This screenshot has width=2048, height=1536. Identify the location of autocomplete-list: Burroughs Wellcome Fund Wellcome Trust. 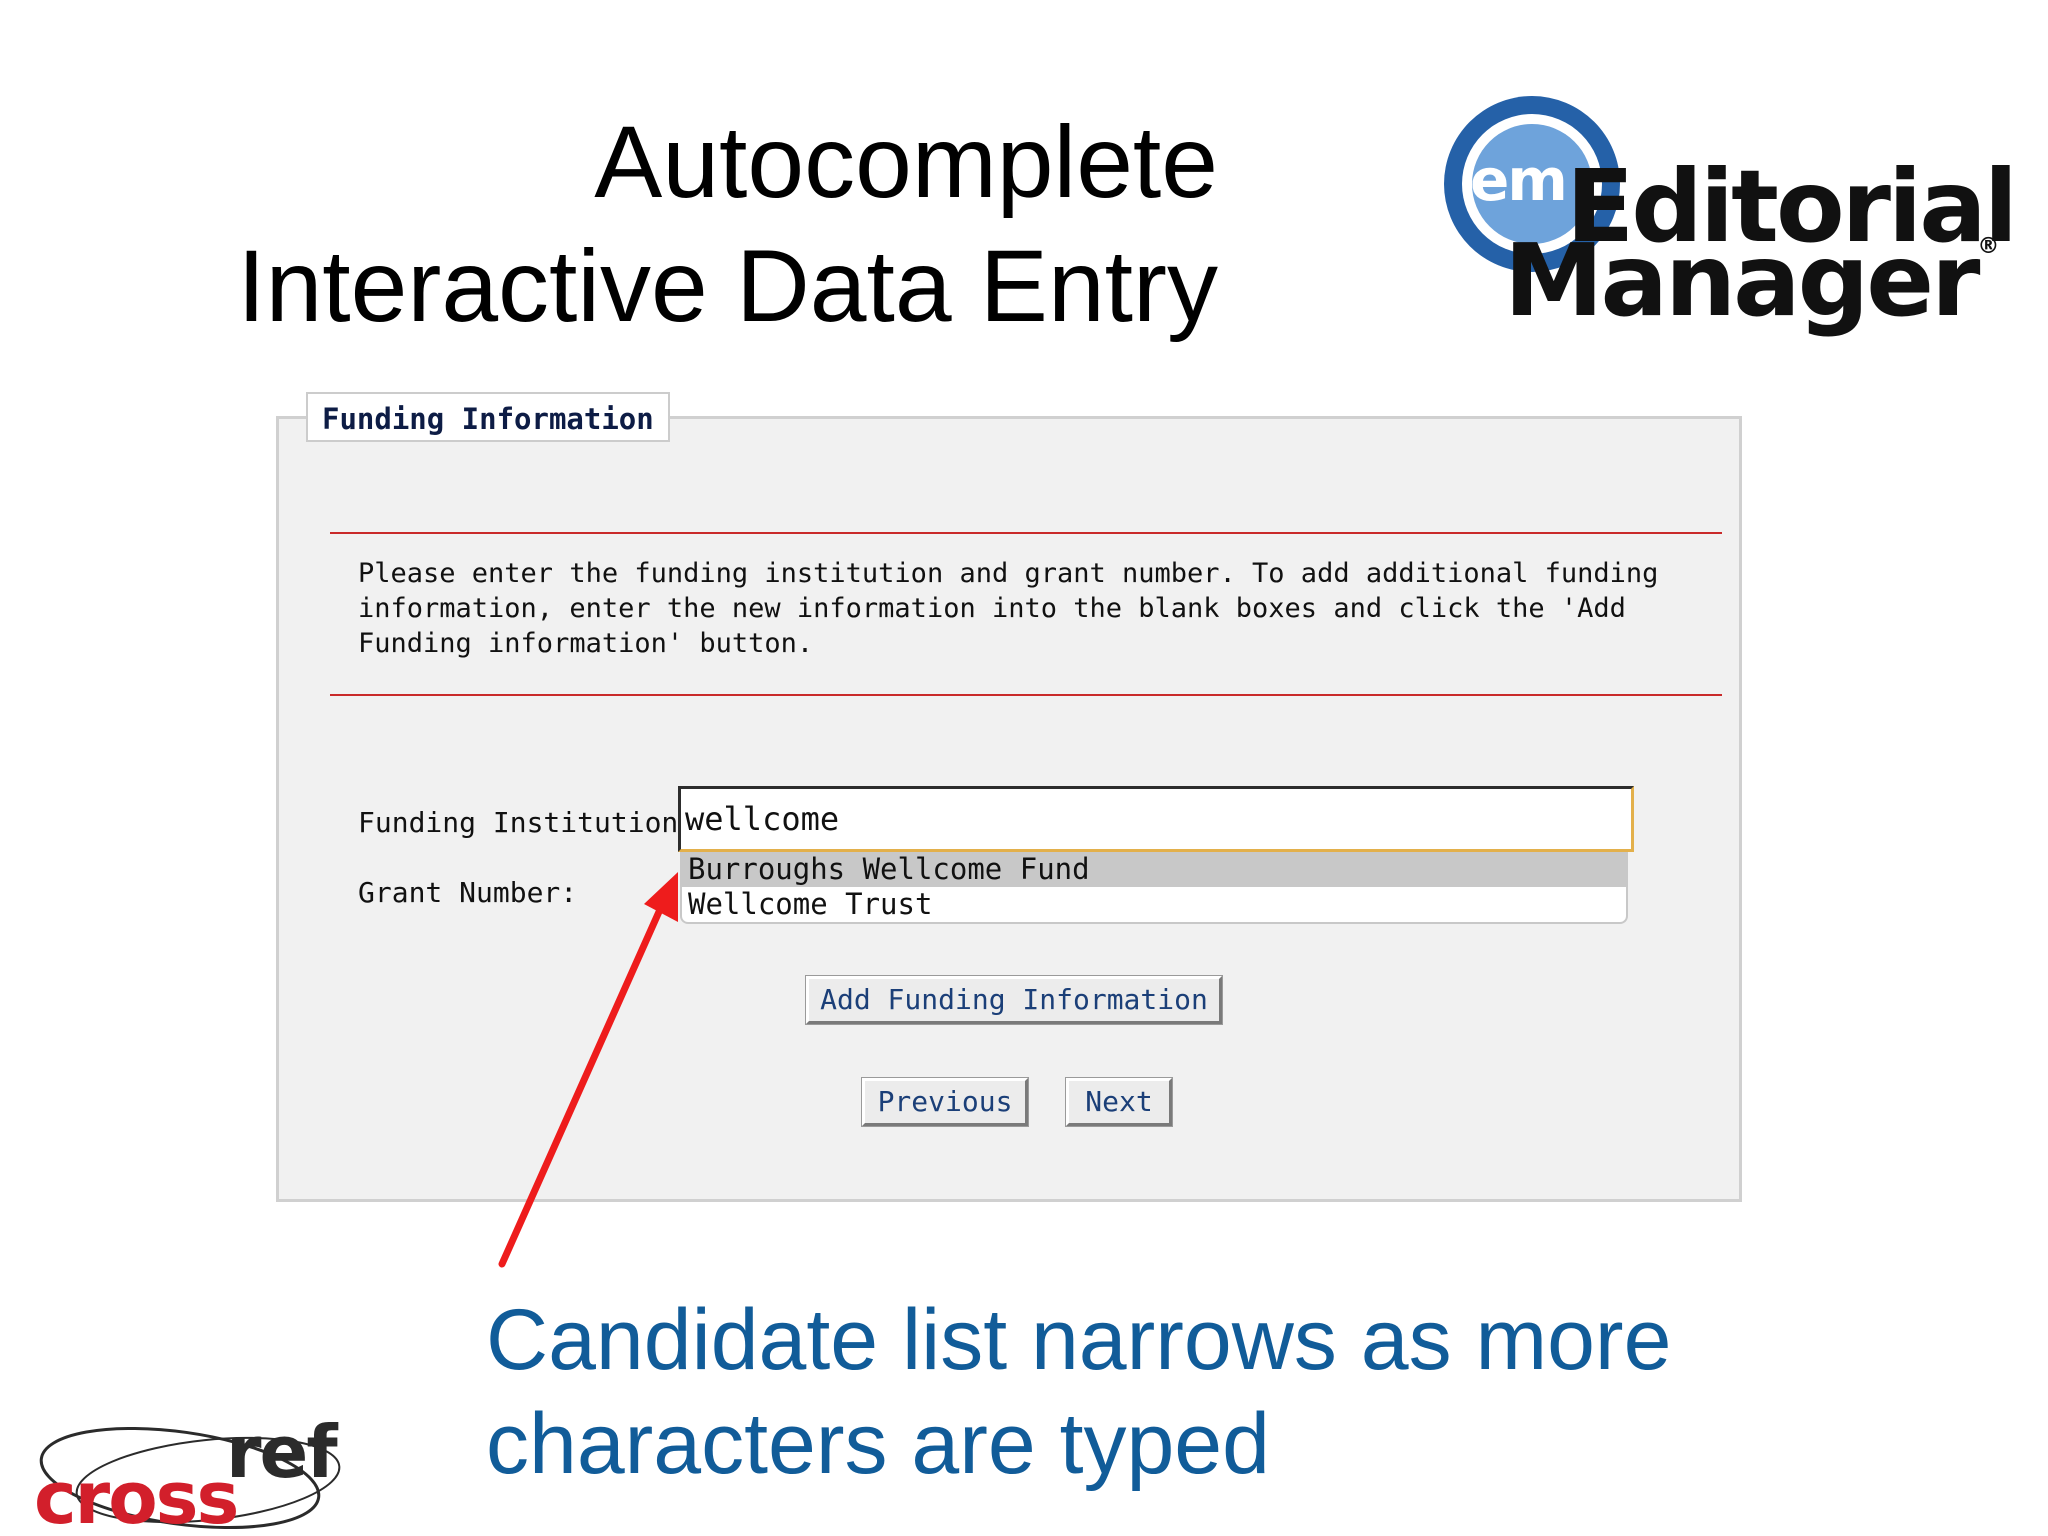
(1154, 888).